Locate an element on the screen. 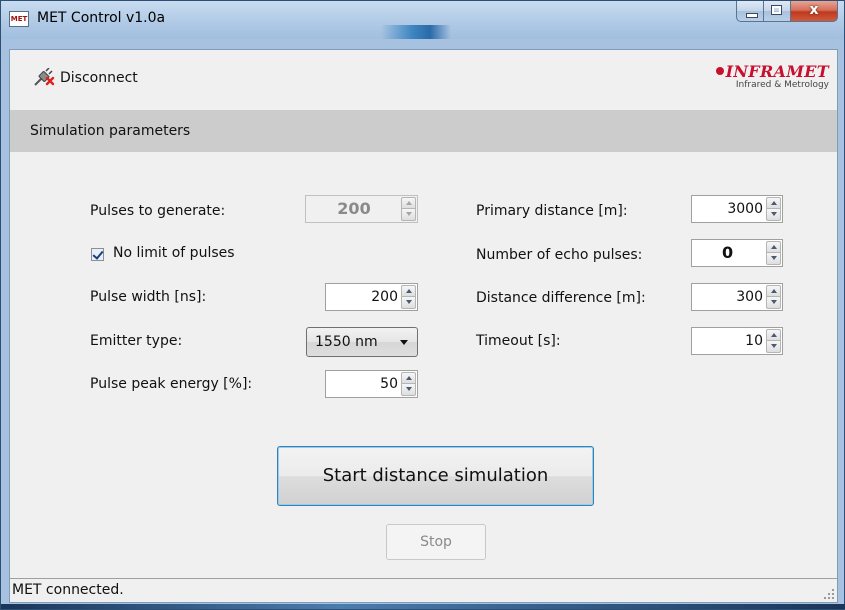 The height and width of the screenshot is (610, 845). app-icon: MET is located at coordinates (19, 19).